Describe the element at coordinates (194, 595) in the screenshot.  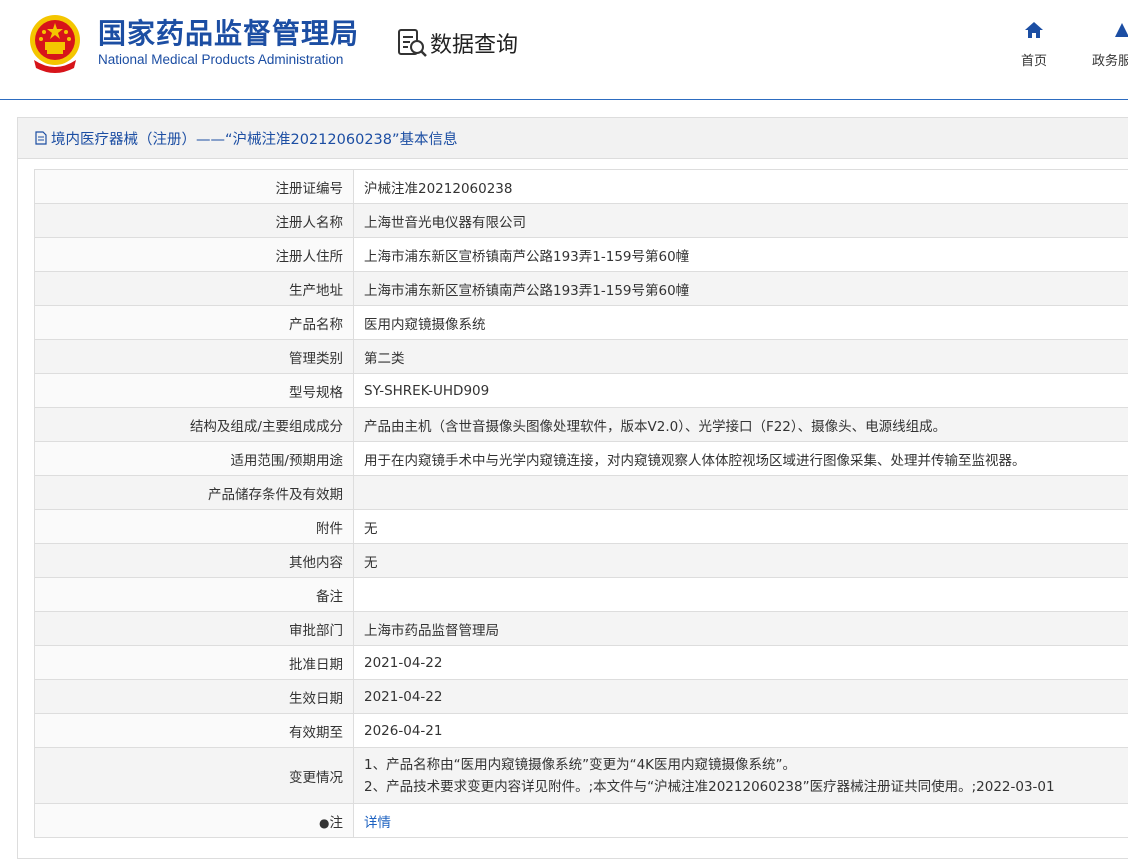
I see `row-label: 备注` at that location.